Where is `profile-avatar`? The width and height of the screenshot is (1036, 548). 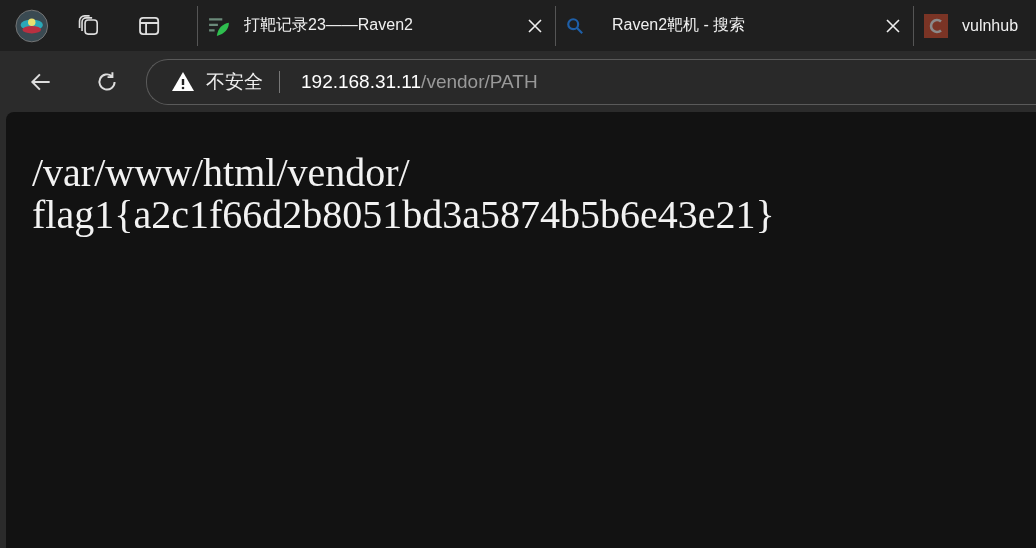
profile-avatar is located at coordinates (32, 25).